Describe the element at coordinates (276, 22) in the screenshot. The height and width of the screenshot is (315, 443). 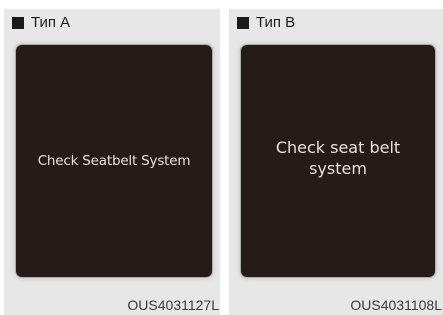
I see `type-b-label: Тип B` at that location.